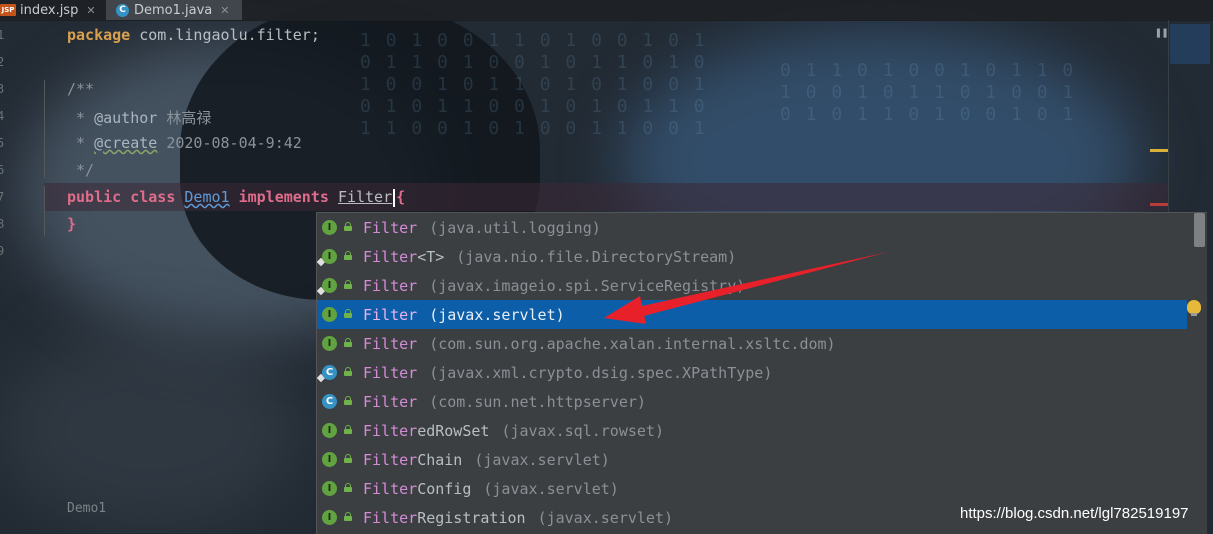 The image size is (1213, 534). Describe the element at coordinates (2, 170) in the screenshot. I see `line-number: 6` at that location.